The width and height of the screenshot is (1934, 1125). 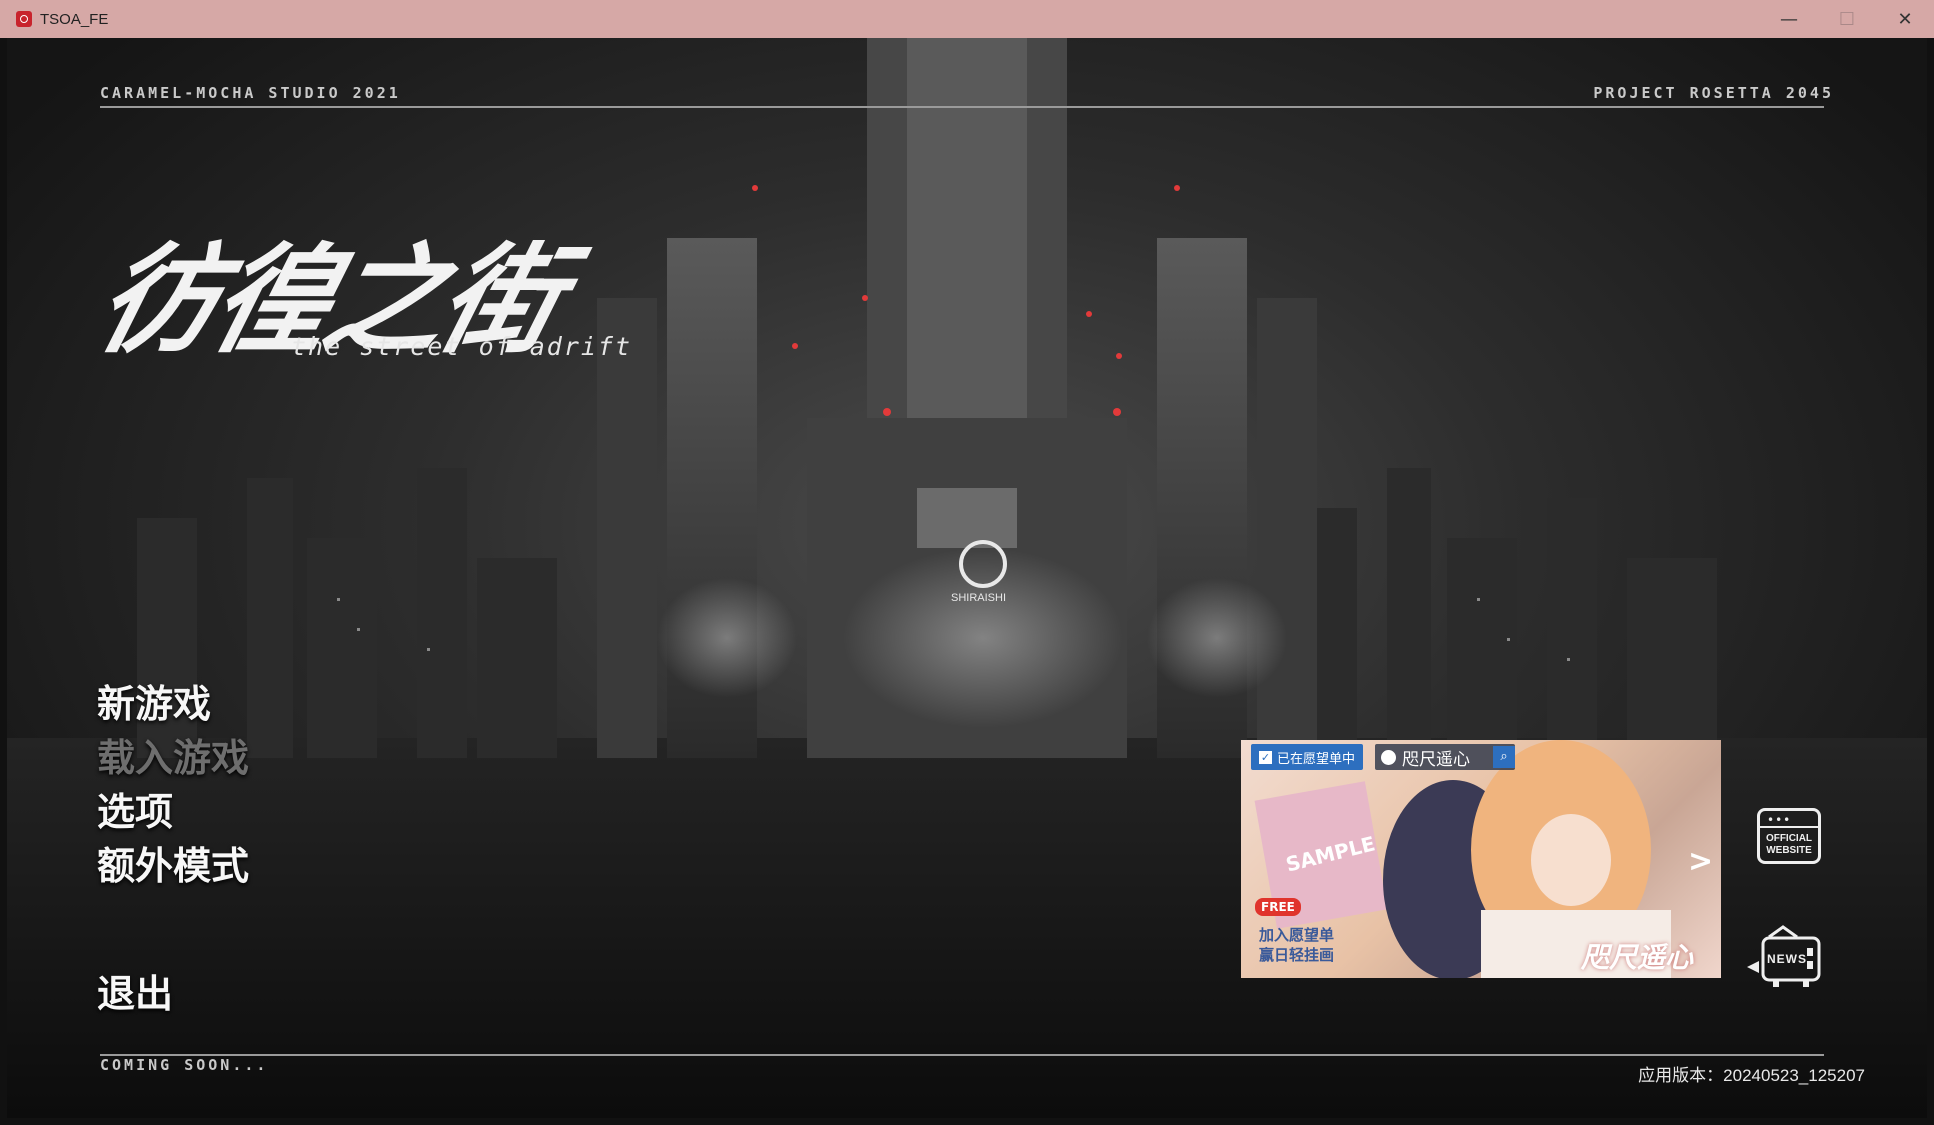 I want to click on building-sign: SHIRAISHI, so click(x=978, y=598).